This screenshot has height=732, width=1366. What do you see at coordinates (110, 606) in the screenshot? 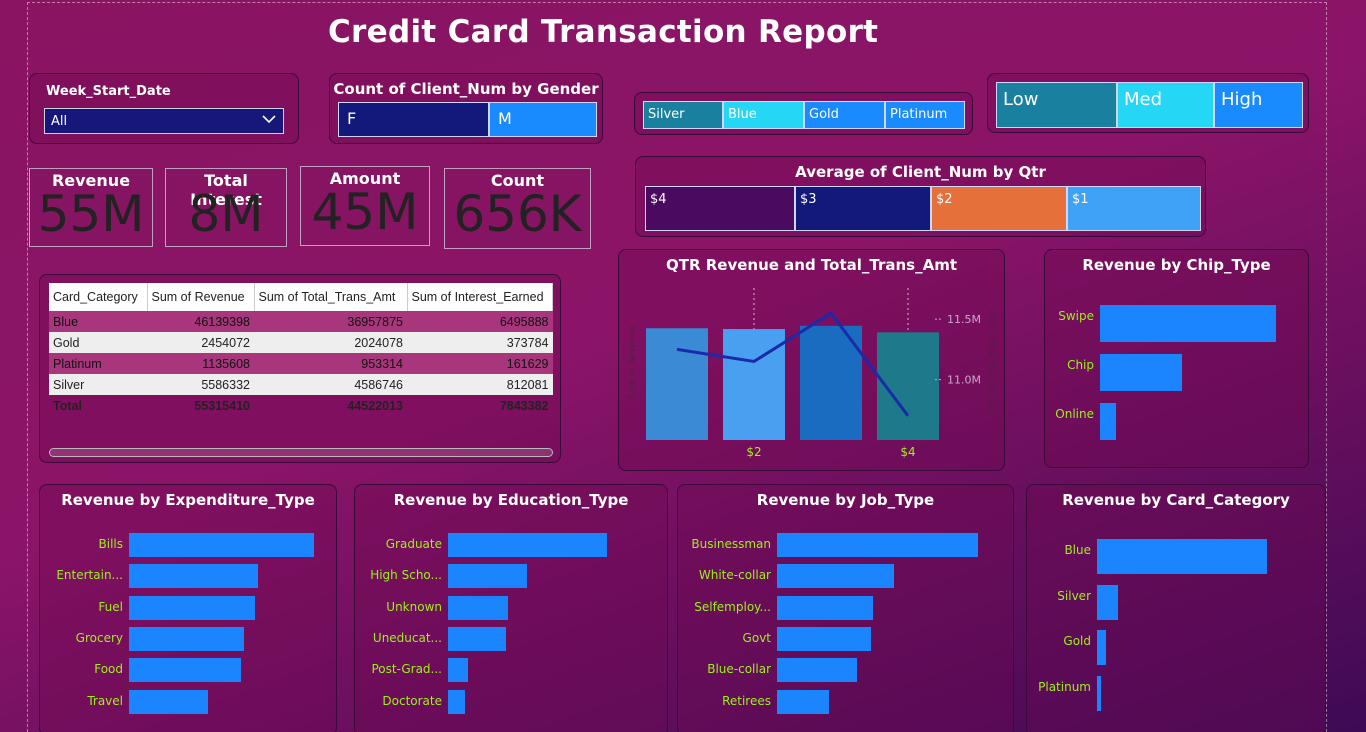
I see `bar-label: Fuel` at bounding box center [110, 606].